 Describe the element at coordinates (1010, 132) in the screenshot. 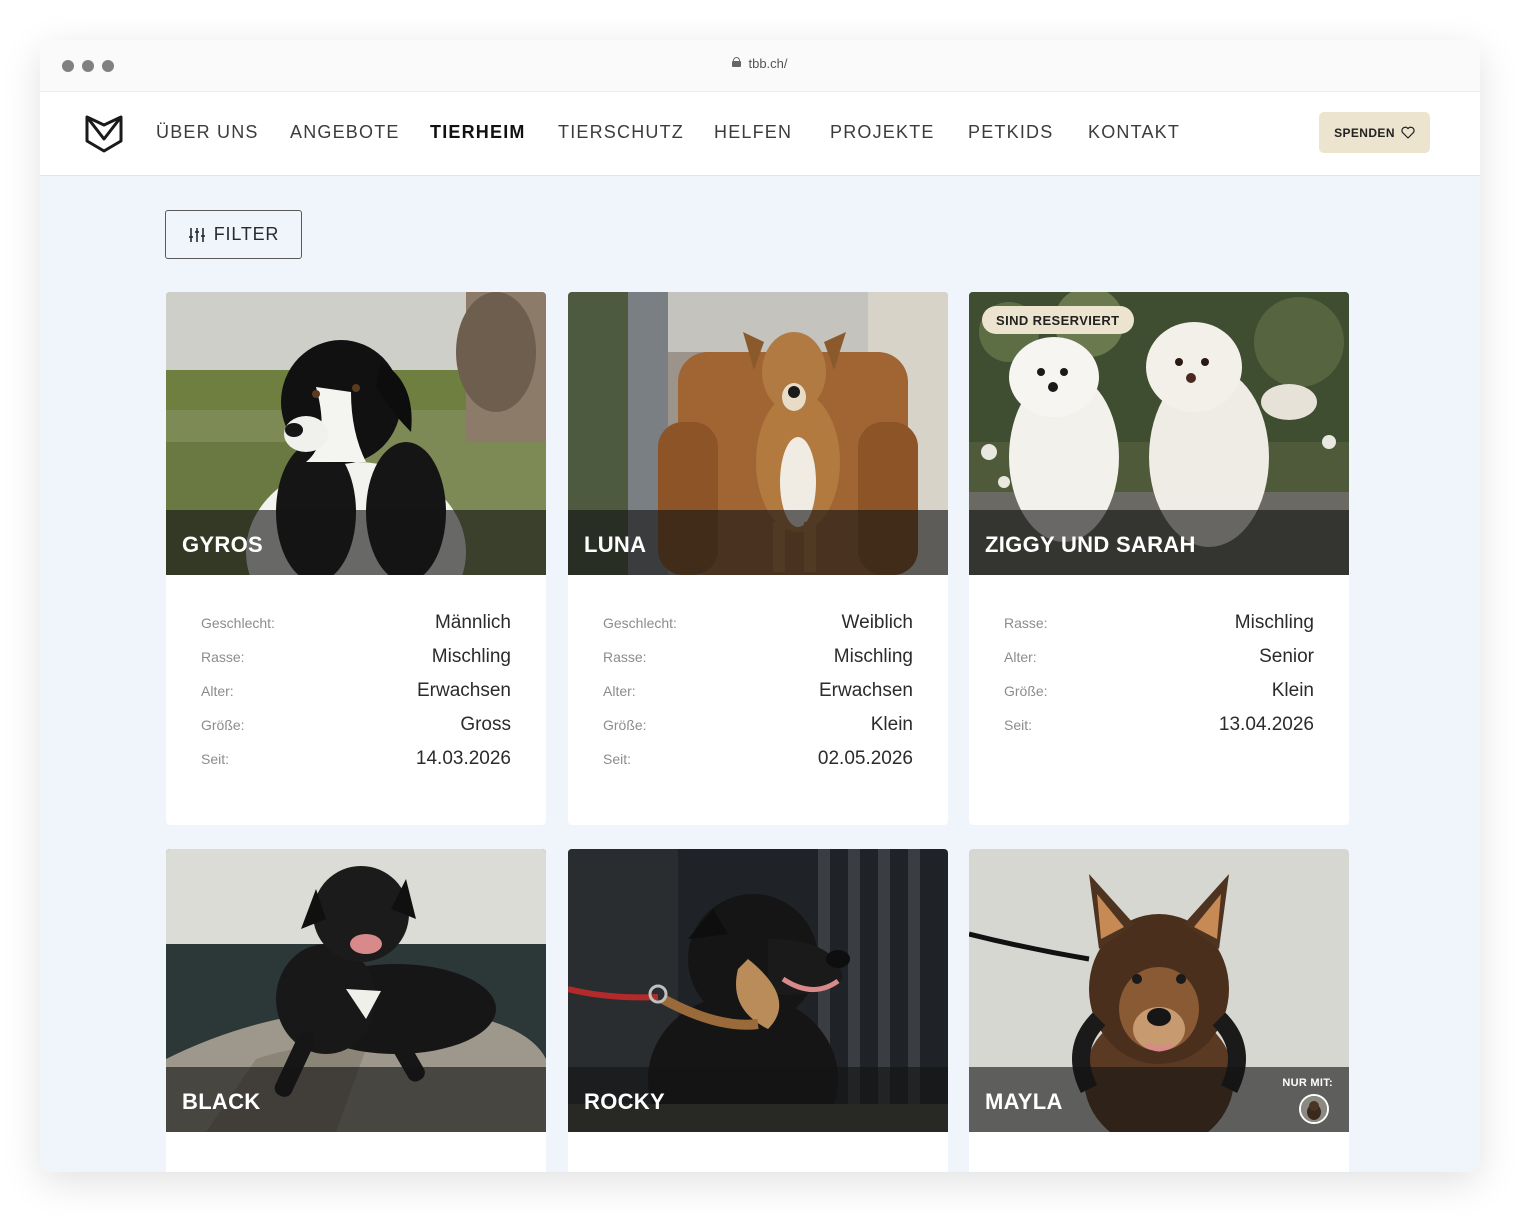

I see `nav-item-petkids: PETKIDS` at that location.